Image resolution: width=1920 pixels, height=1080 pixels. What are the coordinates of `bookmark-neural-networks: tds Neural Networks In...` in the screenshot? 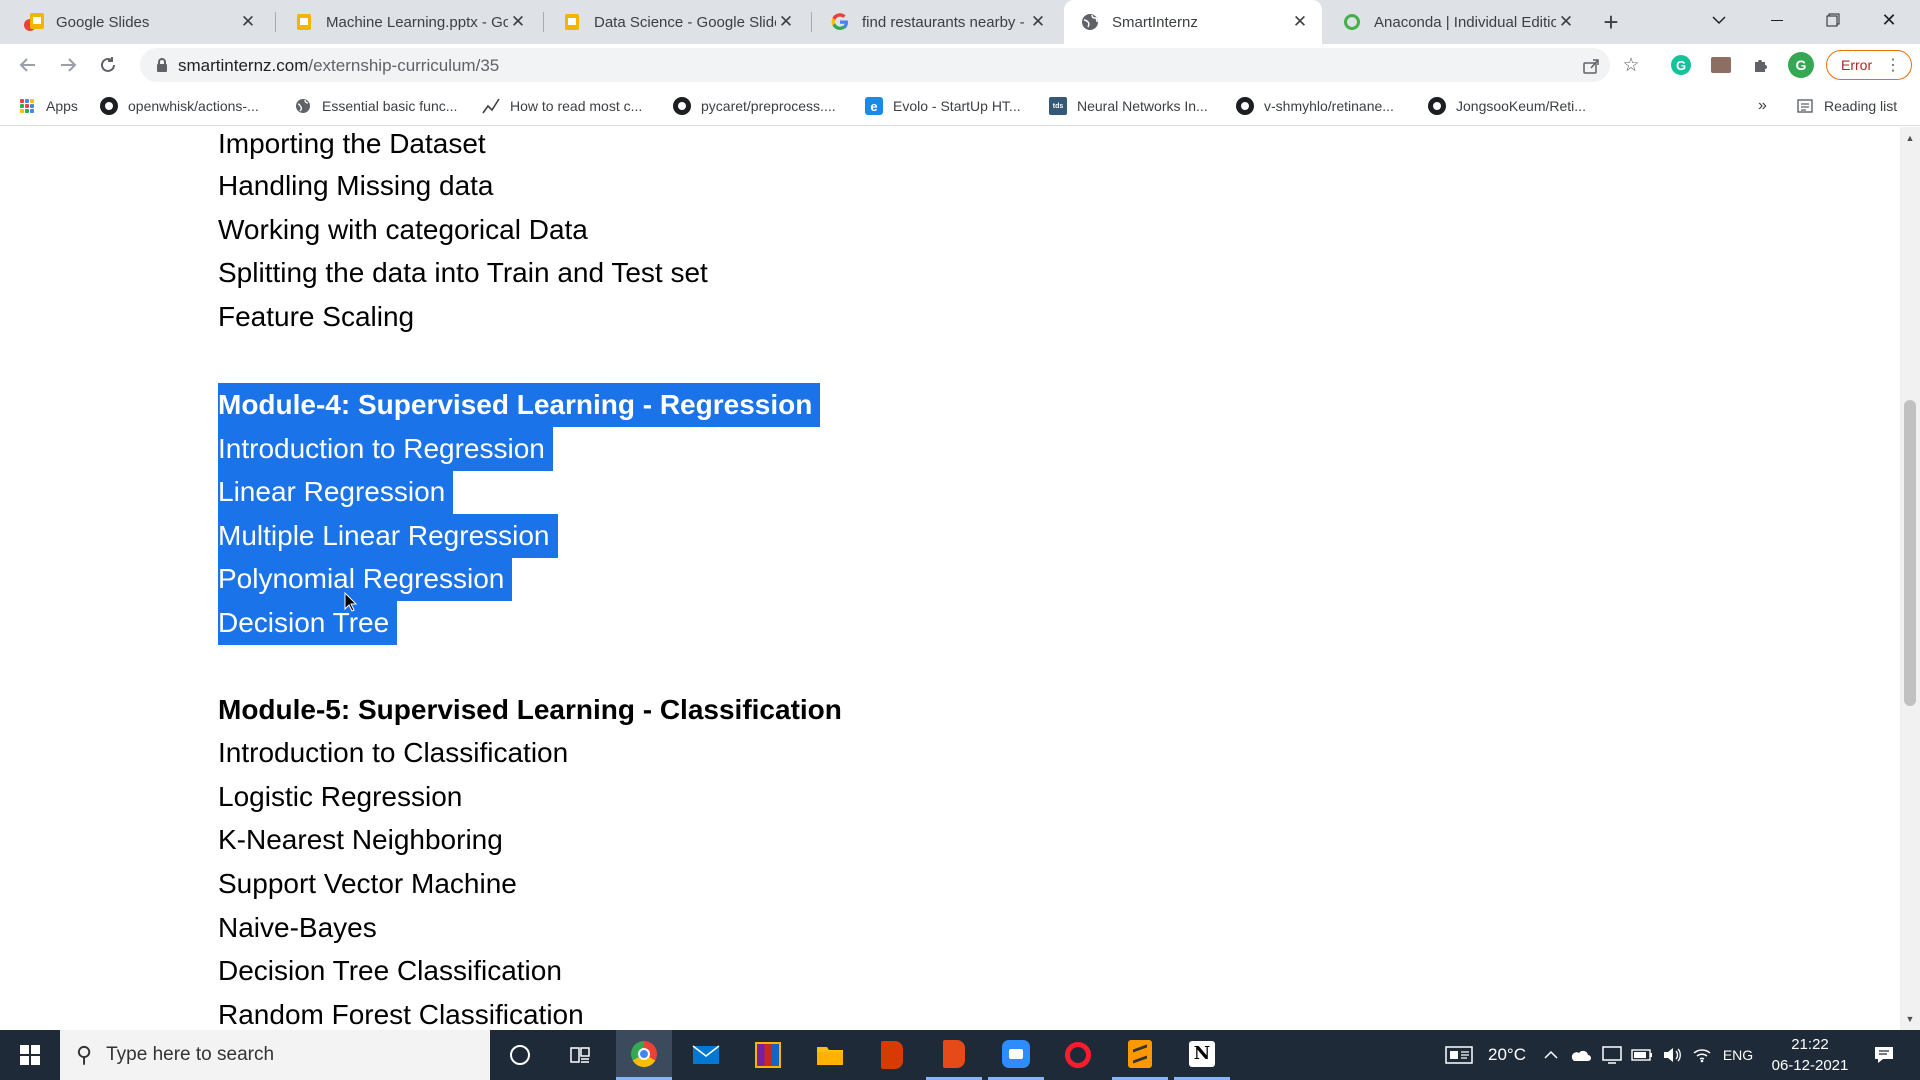 It's located at (1128, 106).